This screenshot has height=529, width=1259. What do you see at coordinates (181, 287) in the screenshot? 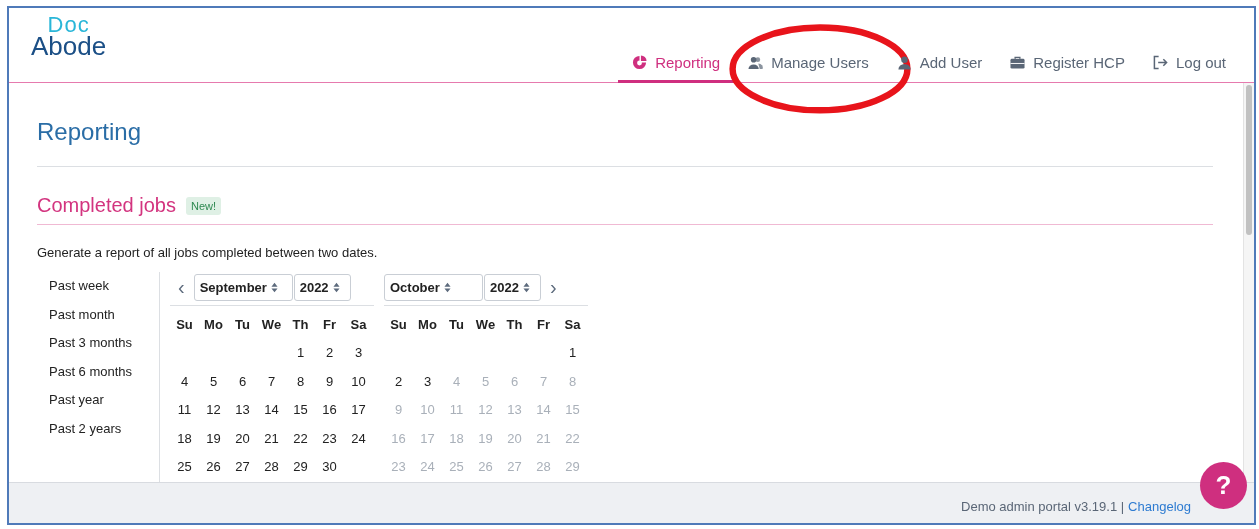
I see `previous-month-button: ‹` at bounding box center [181, 287].